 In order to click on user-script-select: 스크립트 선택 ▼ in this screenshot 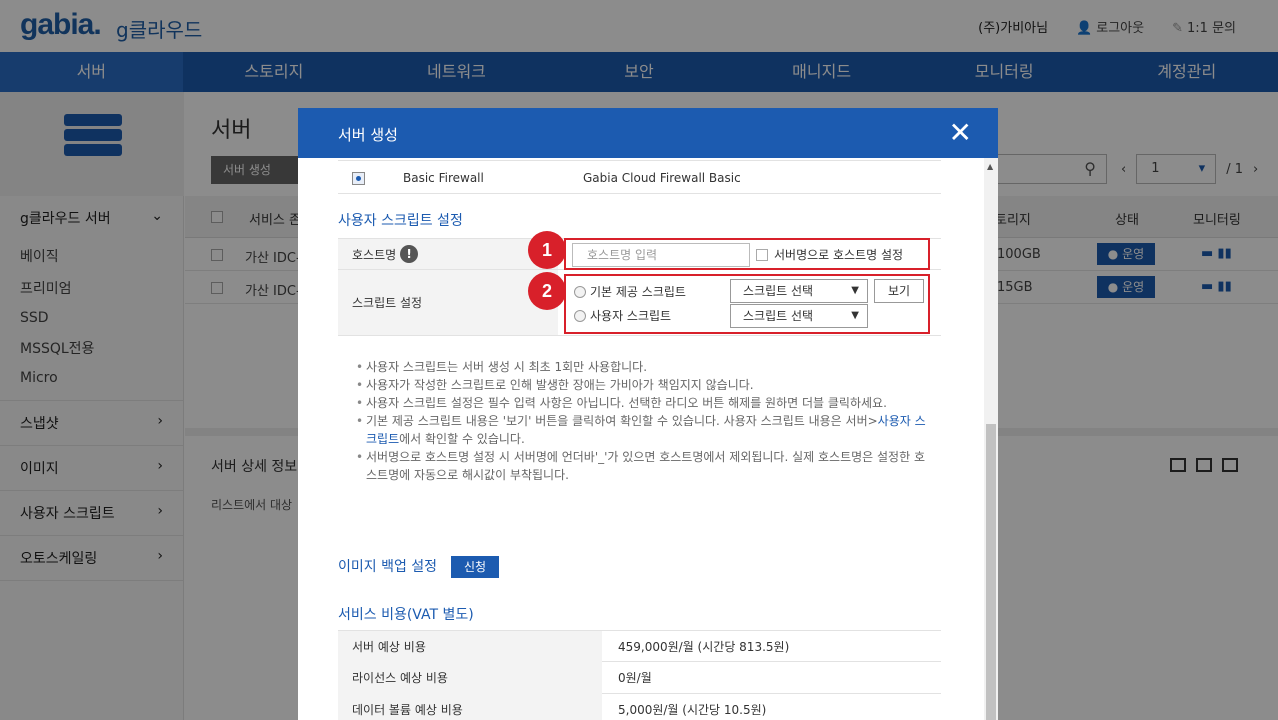, I will do `click(799, 316)`.